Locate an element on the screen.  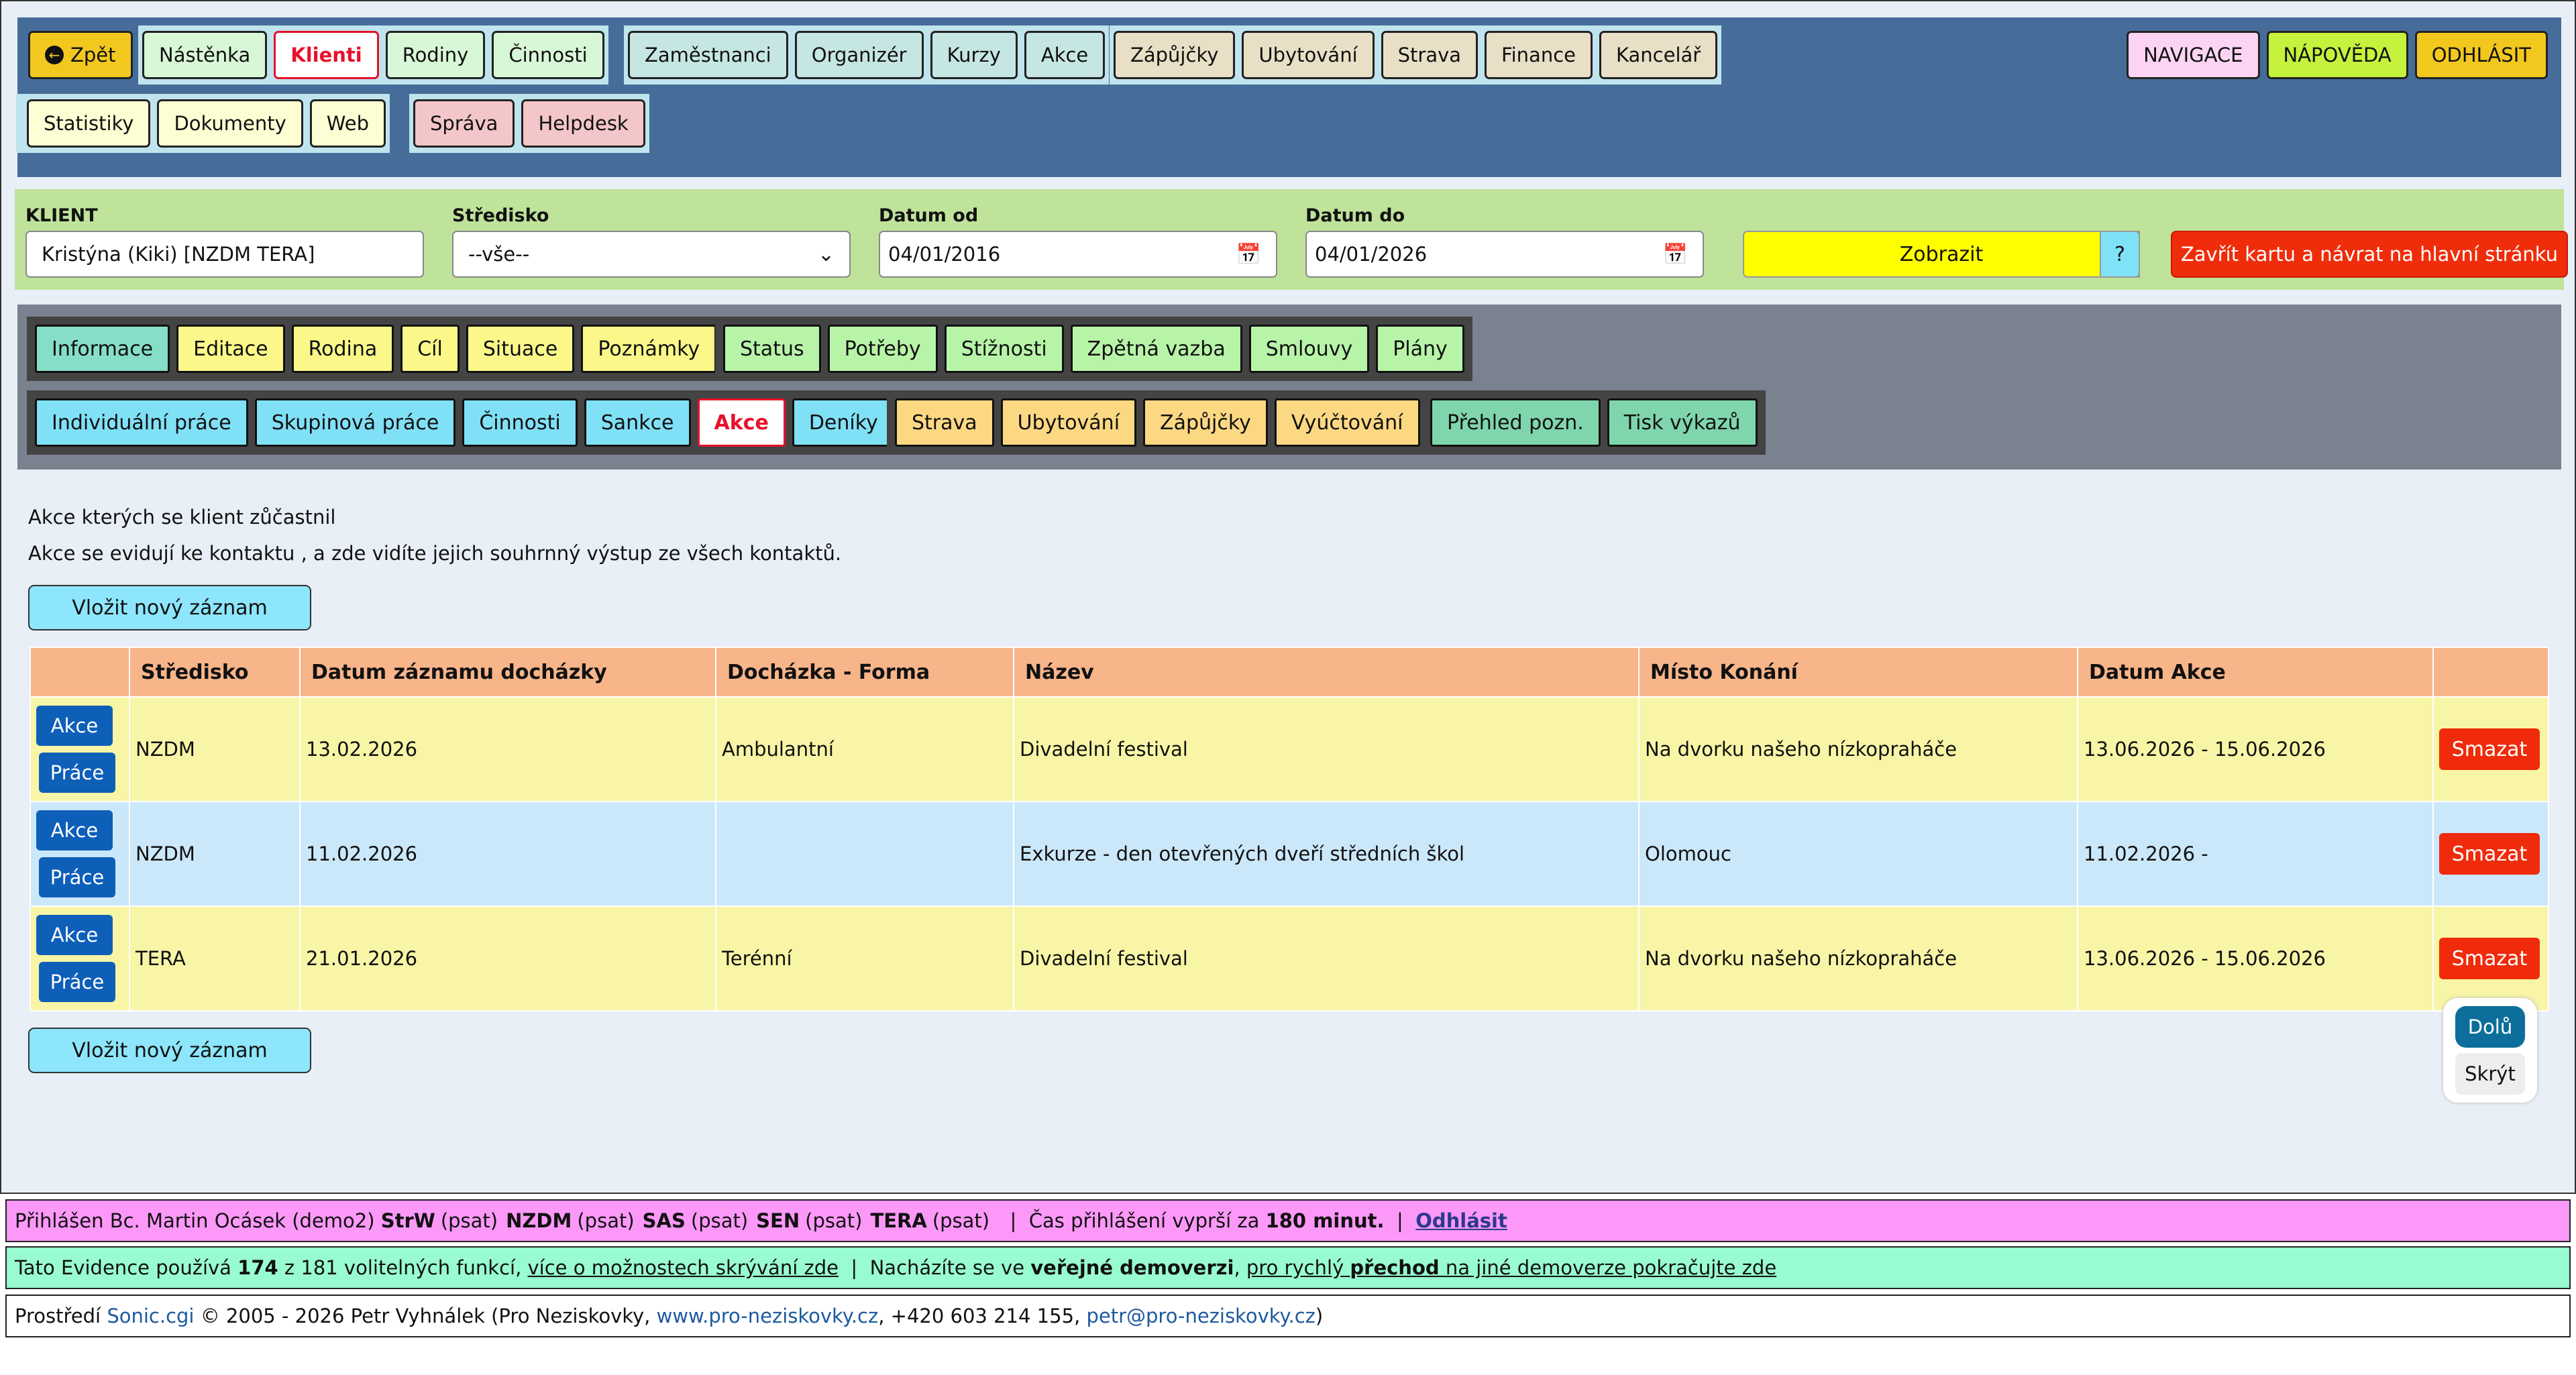
nav-strava-button: Strava is located at coordinates (1430, 55).